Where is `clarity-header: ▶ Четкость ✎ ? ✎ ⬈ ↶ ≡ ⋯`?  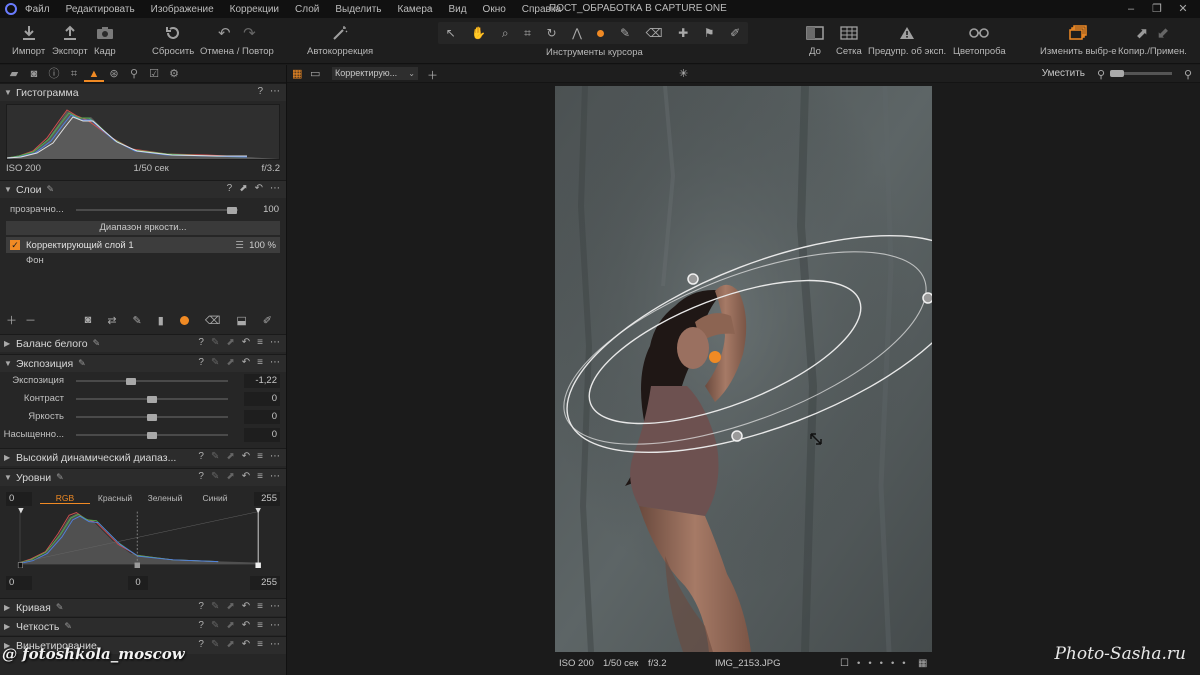
clarity-header: ▶ Четкость ✎ ? ✎ ⬈ ↶ ≡ ⋯ is located at coordinates (143, 626).